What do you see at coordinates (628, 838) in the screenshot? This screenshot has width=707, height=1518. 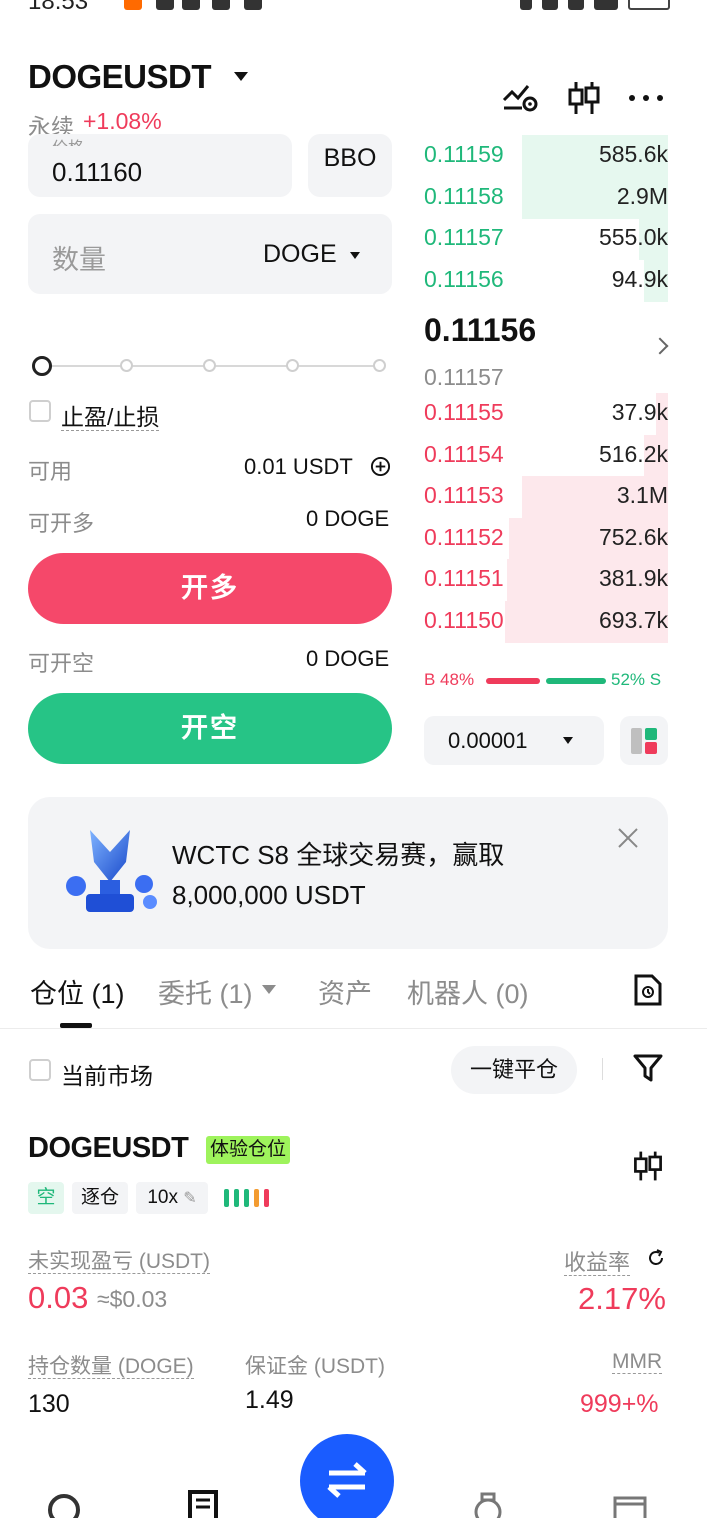 I see `close-icon` at bounding box center [628, 838].